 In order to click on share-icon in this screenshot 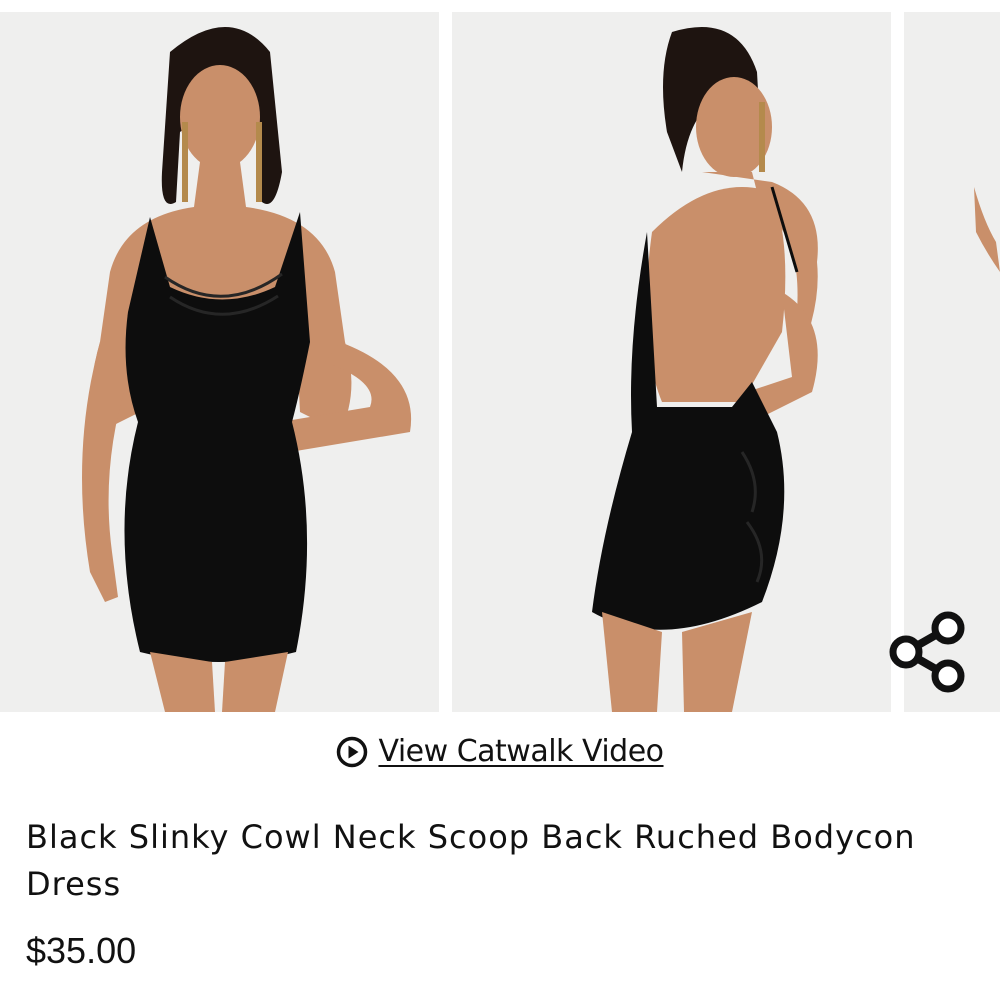, I will do `click(927, 652)`.